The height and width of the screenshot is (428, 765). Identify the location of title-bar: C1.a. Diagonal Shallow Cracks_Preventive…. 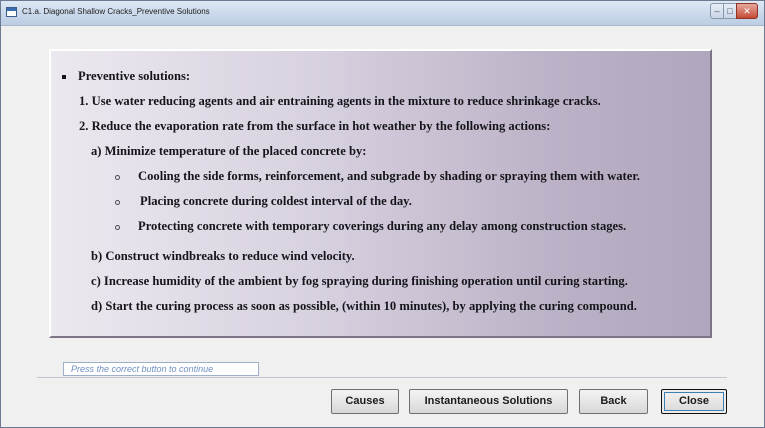
(382, 13).